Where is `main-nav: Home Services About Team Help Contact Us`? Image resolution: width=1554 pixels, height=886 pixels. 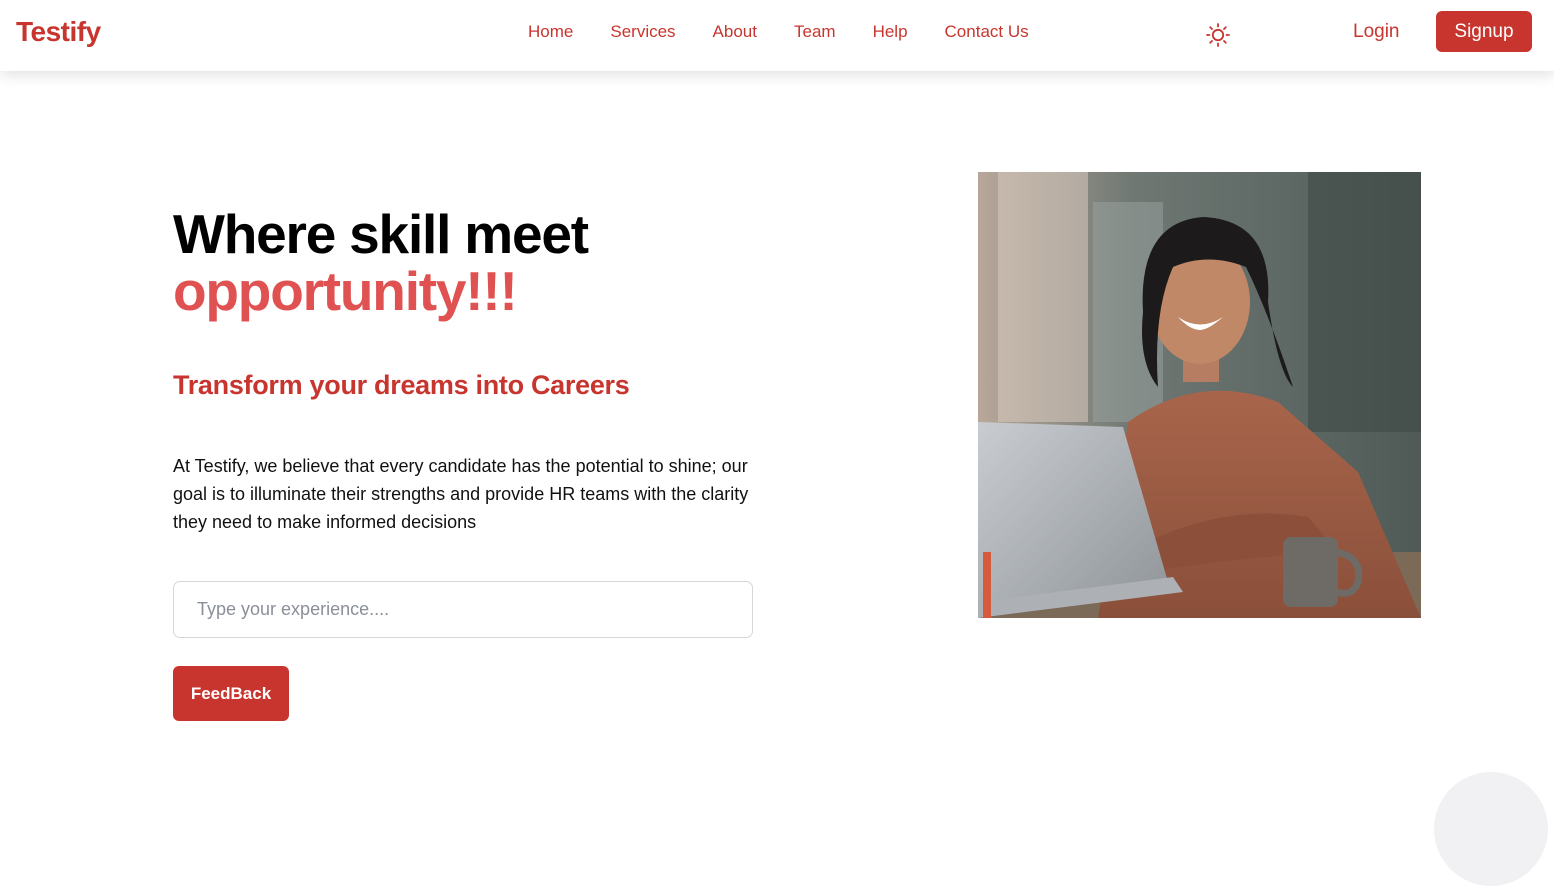
main-nav: Home Services About Team Help Contact Us is located at coordinates (797, 32).